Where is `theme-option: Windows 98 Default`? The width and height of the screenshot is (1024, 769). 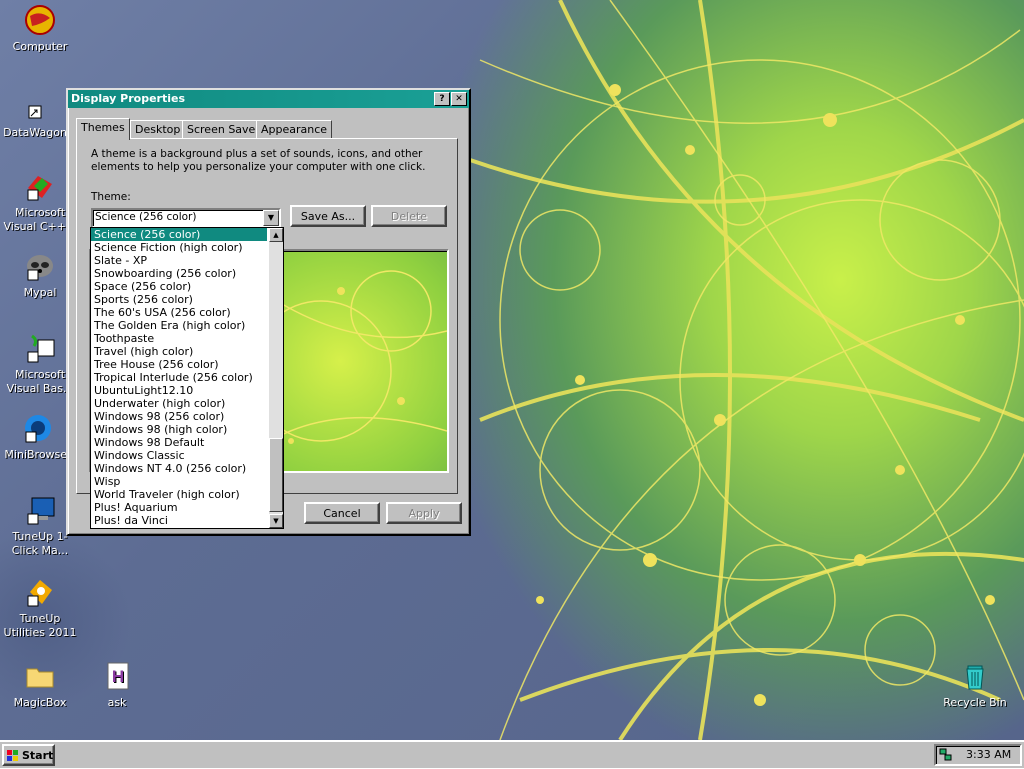 theme-option: Windows 98 Default is located at coordinates (179, 442).